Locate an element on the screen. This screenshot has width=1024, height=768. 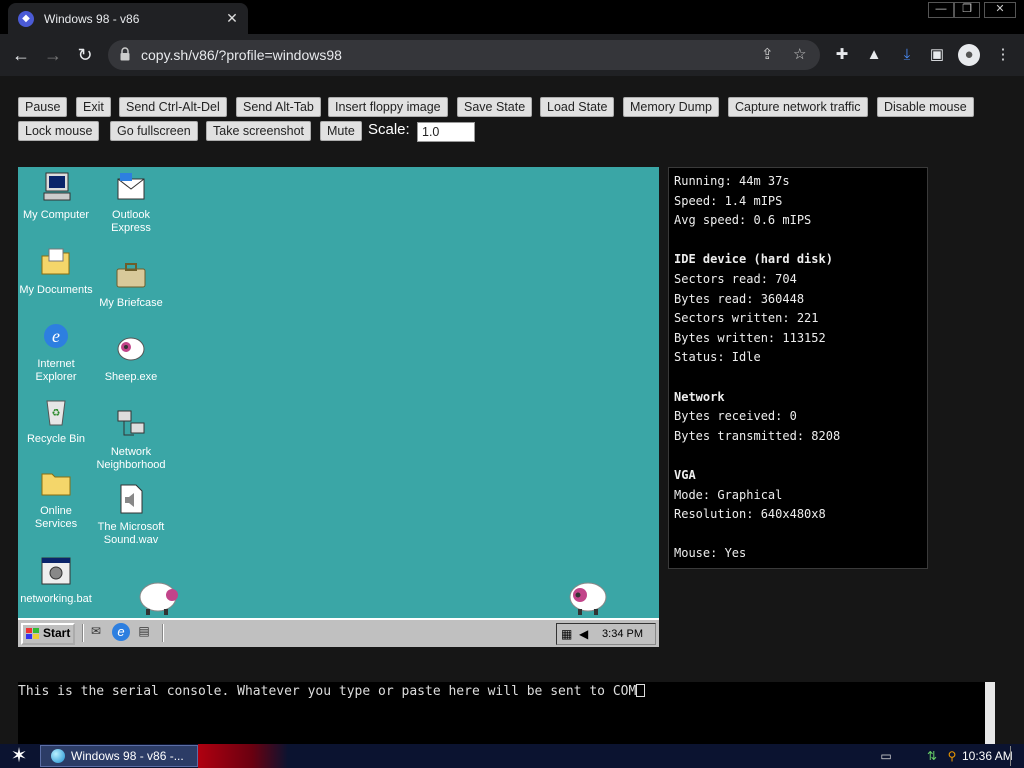
stat-mouse: Mouse: Yes is located at coordinates (710, 553).